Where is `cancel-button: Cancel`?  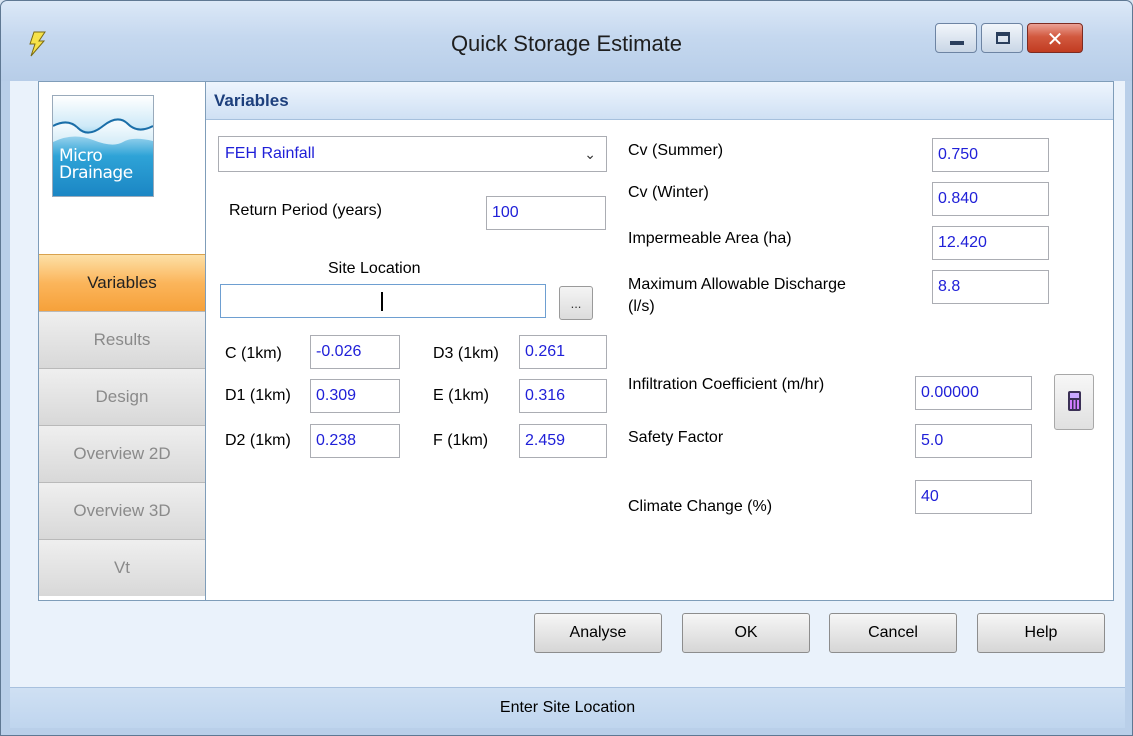
cancel-button: Cancel is located at coordinates (893, 633).